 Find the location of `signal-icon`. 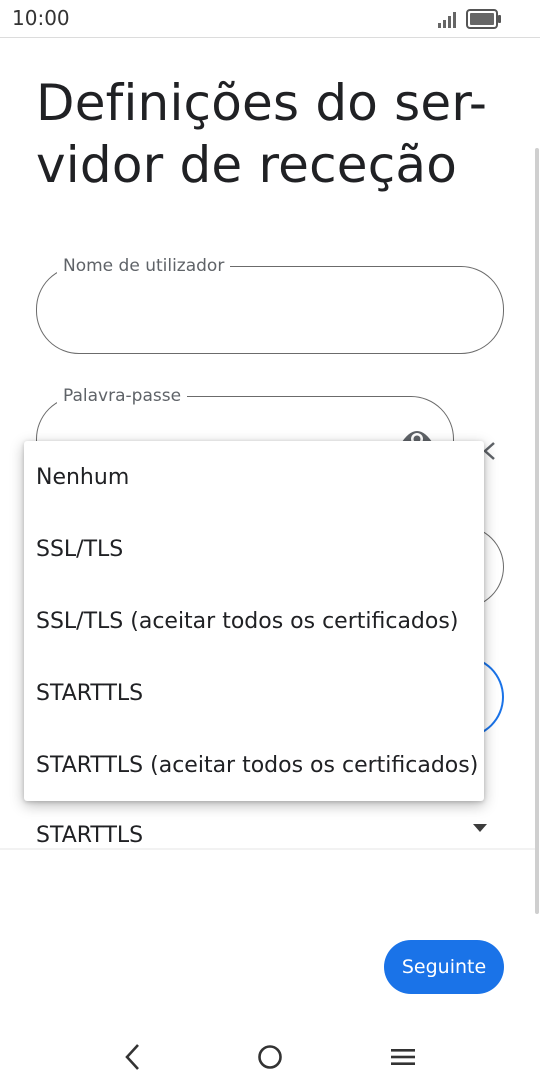

signal-icon is located at coordinates (447, 20).